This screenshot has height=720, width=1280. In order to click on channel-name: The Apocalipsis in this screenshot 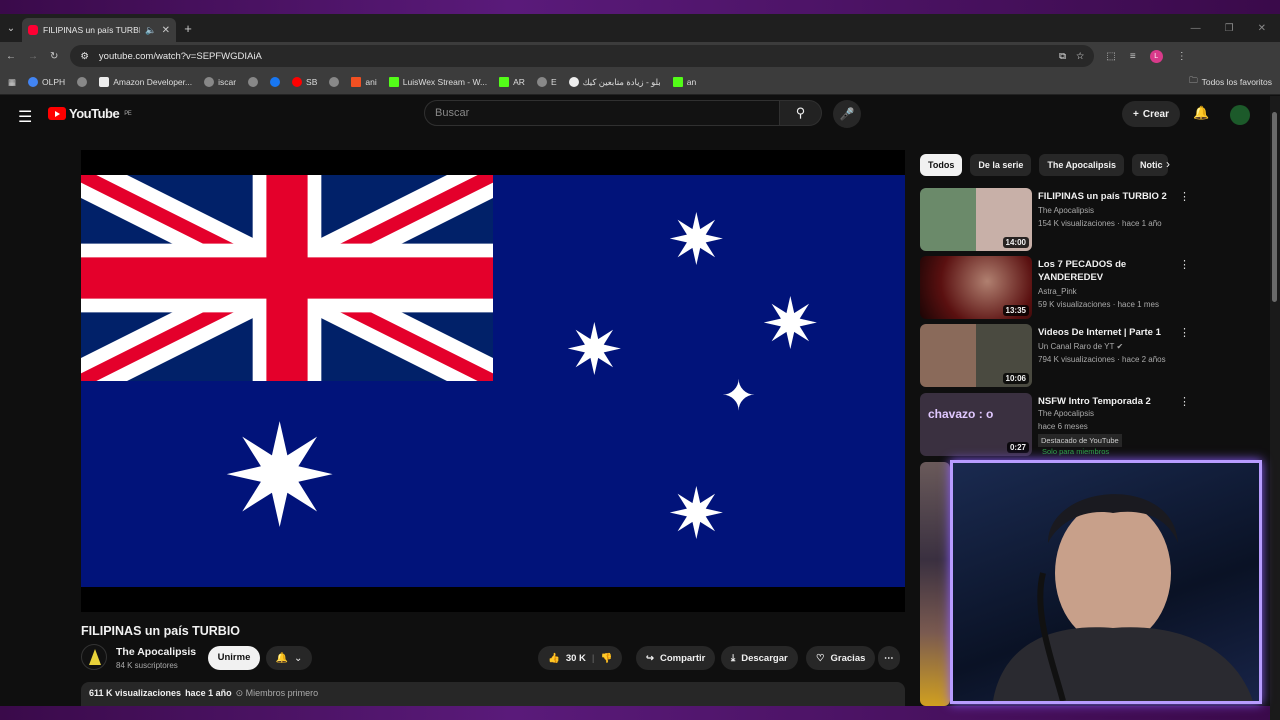, I will do `click(156, 652)`.